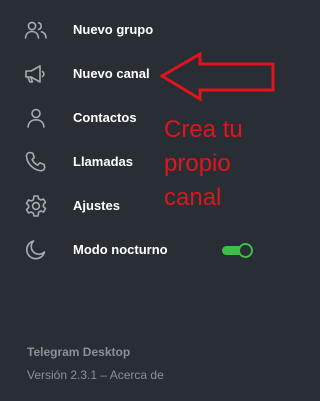 This screenshot has height=401, width=320. Describe the element at coordinates (36, 30) in the screenshot. I see `group-icon` at that location.